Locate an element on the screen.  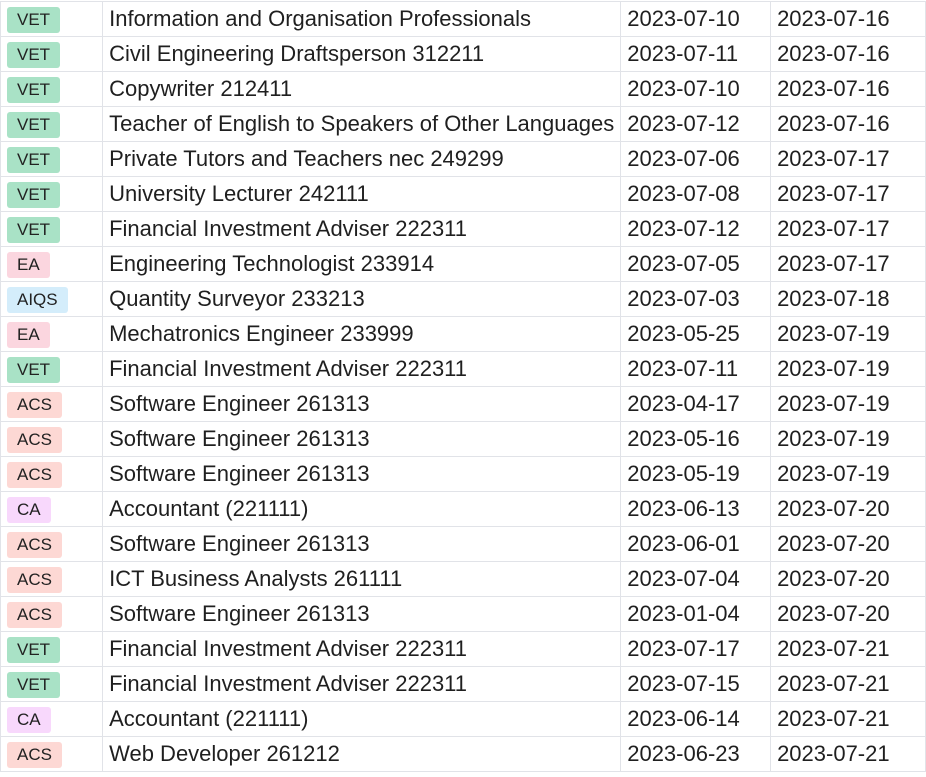
occupation-cell: Private Tutors and Teachers nec 249299 is located at coordinates (362, 159).